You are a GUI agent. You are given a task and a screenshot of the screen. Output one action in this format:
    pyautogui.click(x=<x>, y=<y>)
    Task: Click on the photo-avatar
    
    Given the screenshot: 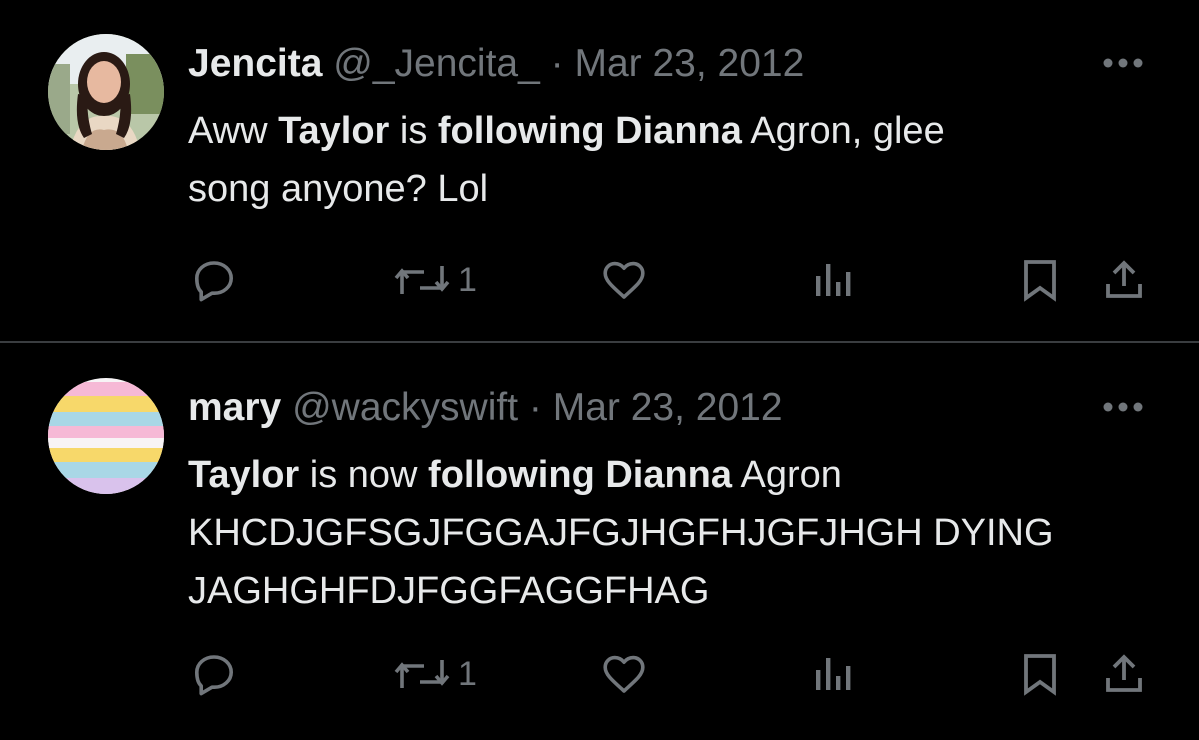 What is the action you would take?
    pyautogui.click(x=106, y=92)
    